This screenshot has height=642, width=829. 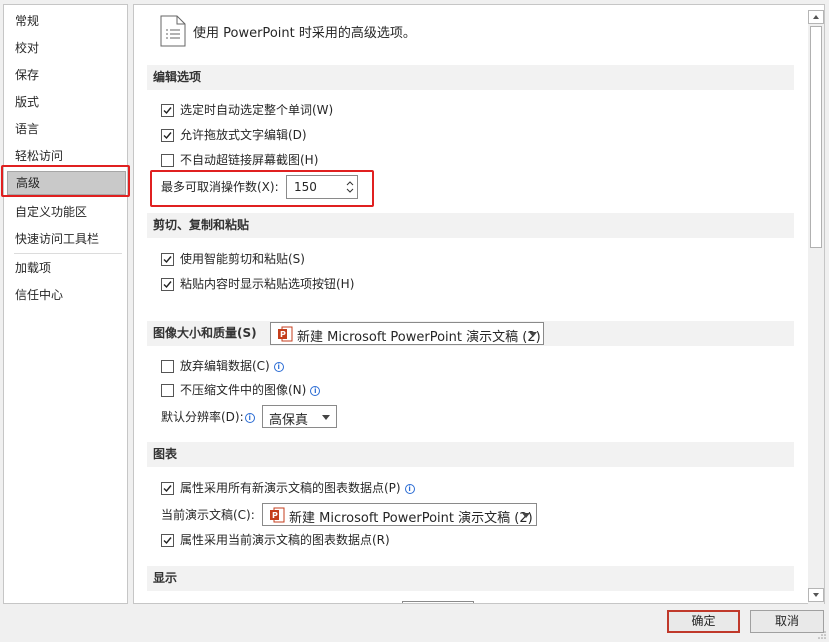 I want to click on default-resolution-label: 默认分辨率(D): i, so click(x=208, y=417).